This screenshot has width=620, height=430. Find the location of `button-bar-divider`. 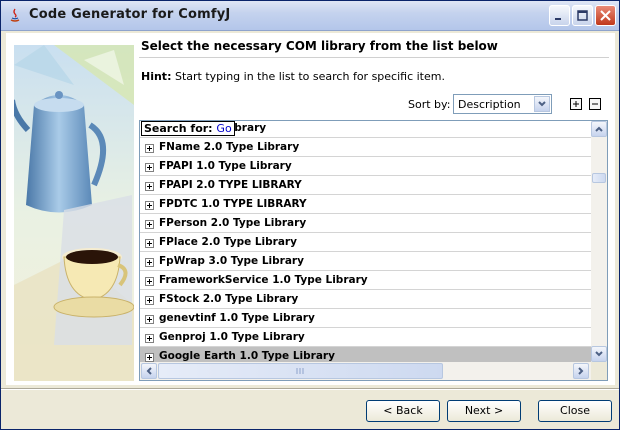

button-bar-divider is located at coordinates (310, 389).